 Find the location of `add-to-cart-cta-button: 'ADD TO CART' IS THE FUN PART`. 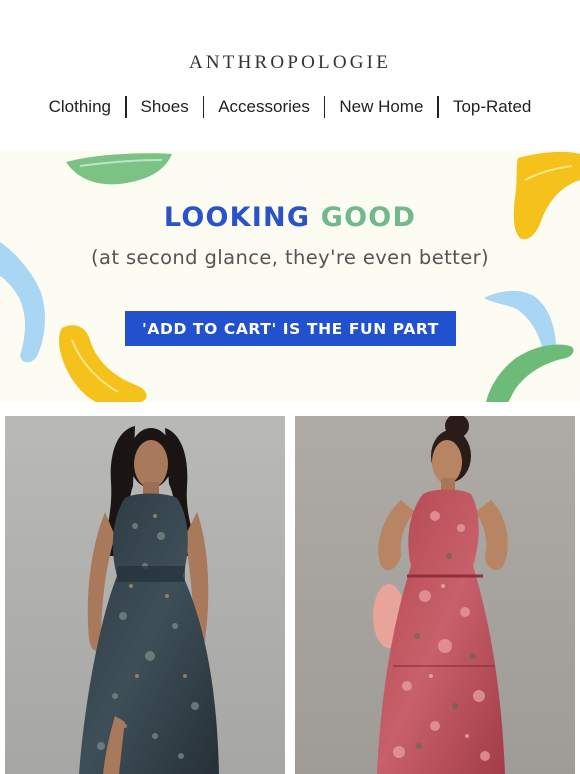

add-to-cart-cta-button: 'ADD TO CART' IS THE FUN PART is located at coordinates (290, 328).